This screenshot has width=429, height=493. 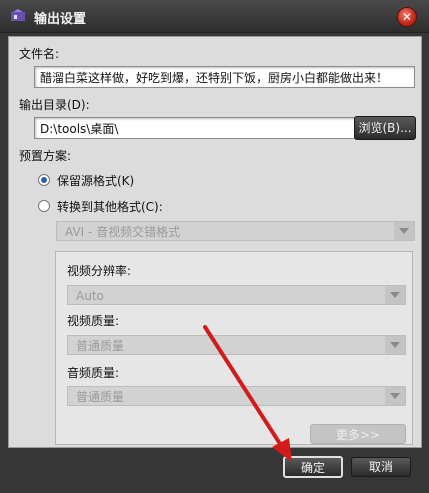 What do you see at coordinates (45, 156) in the screenshot?
I see `preset-label: 预置方案:` at bounding box center [45, 156].